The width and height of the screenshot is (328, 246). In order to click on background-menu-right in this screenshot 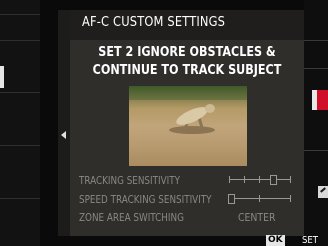, I will do `click(316, 123)`.